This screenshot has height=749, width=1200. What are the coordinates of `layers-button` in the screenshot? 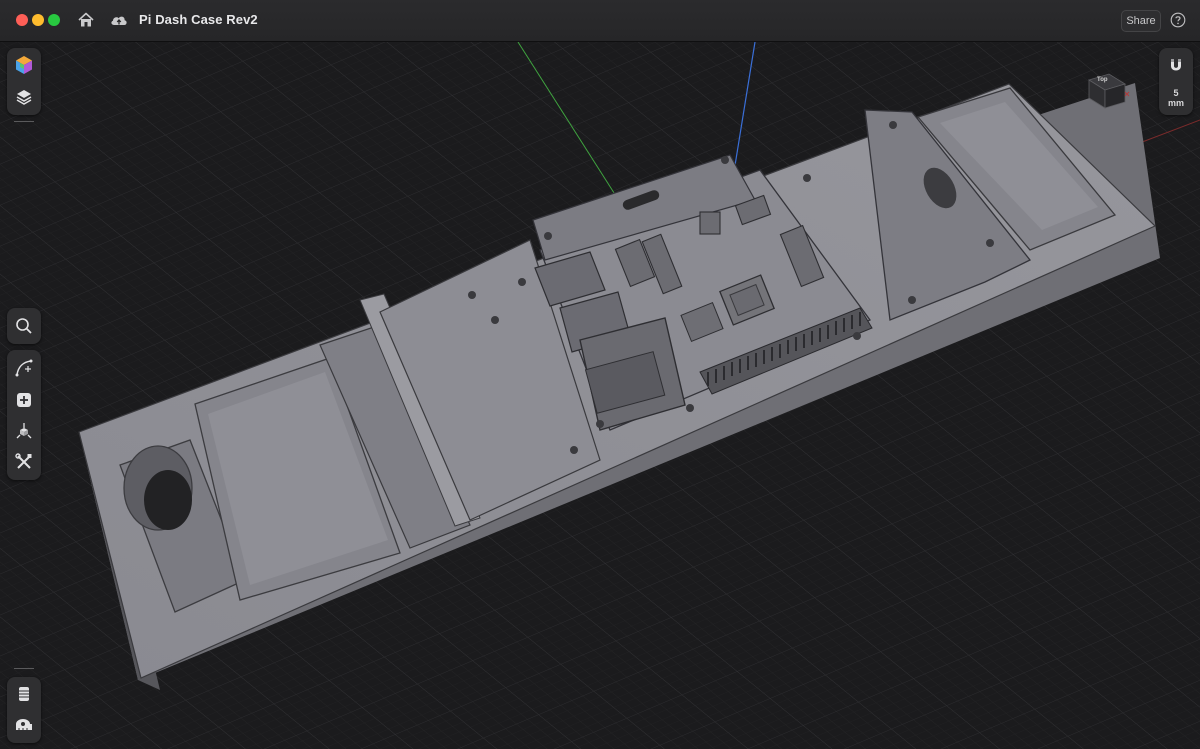 It's located at (24, 97).